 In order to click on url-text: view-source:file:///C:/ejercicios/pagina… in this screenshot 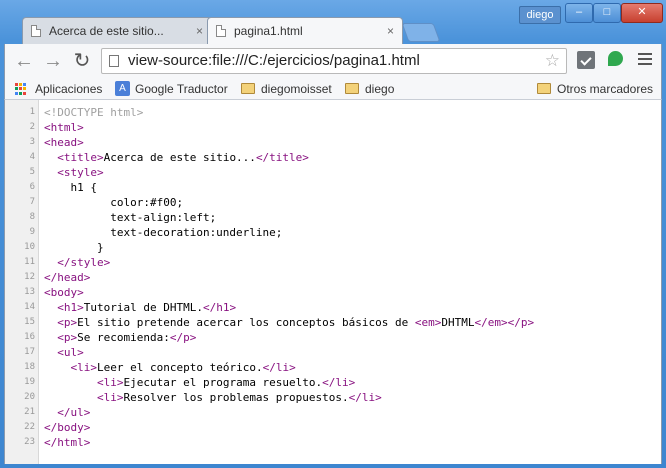, I will do `click(274, 60)`.